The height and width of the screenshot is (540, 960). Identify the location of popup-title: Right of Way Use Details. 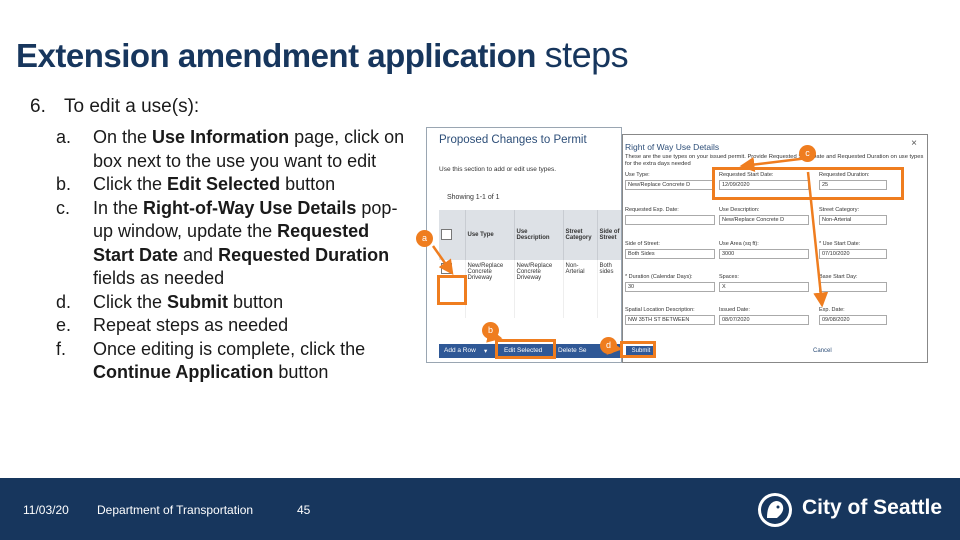
(672, 147).